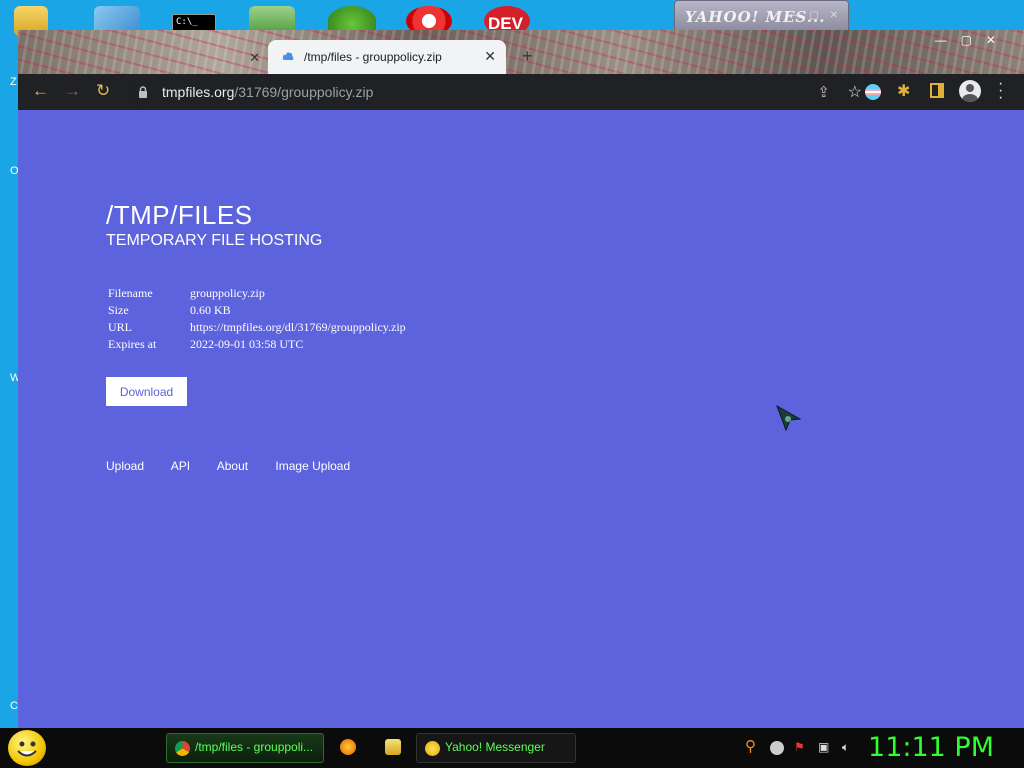  I want to click on window-controls: —▢✕, so click(972, 40).